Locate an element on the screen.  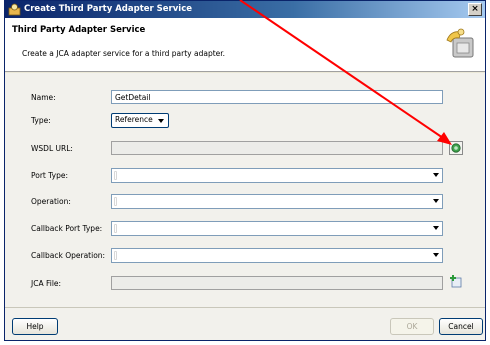
ok-button: OK is located at coordinates (412, 326).